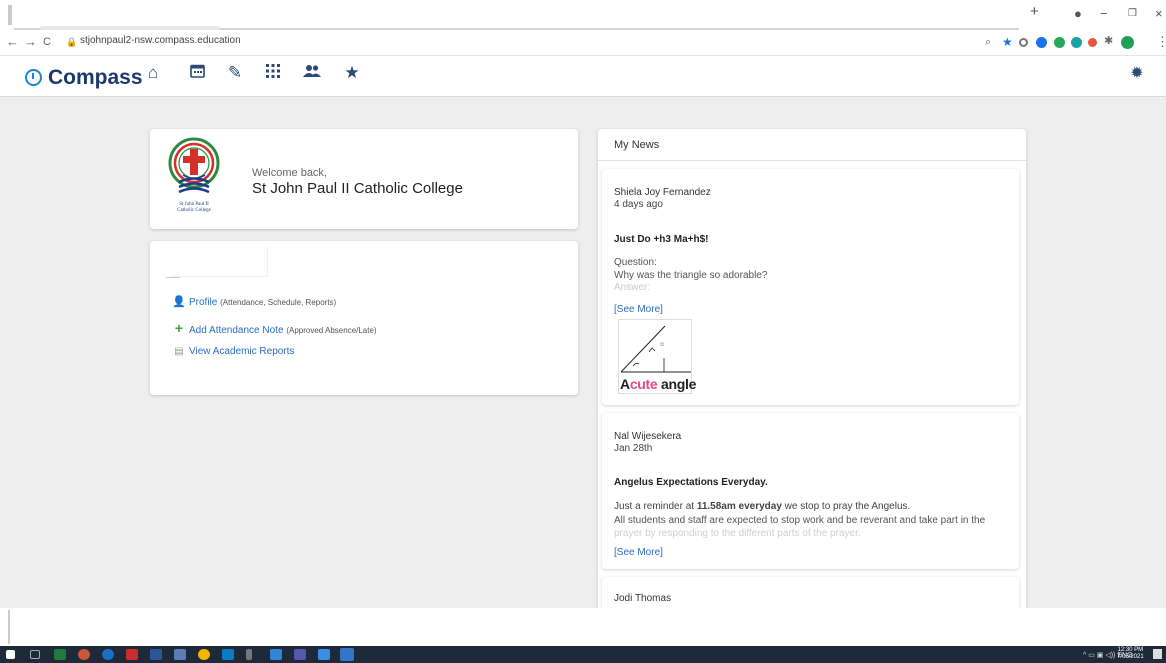 This screenshot has width=1166, height=663. Describe the element at coordinates (1159, 13) in the screenshot. I see `close-icon: ×` at that location.